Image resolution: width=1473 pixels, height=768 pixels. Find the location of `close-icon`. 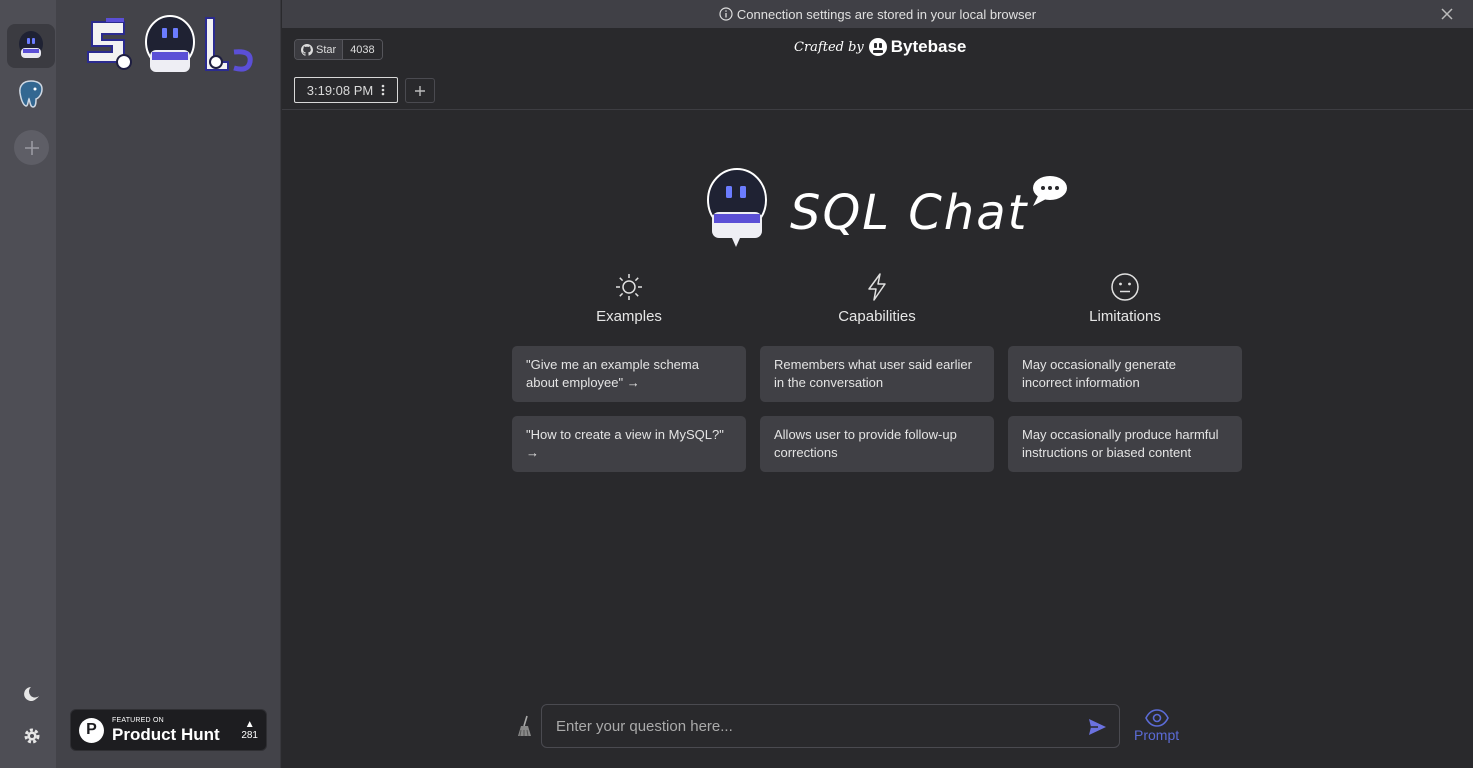

close-icon is located at coordinates (1447, 14).